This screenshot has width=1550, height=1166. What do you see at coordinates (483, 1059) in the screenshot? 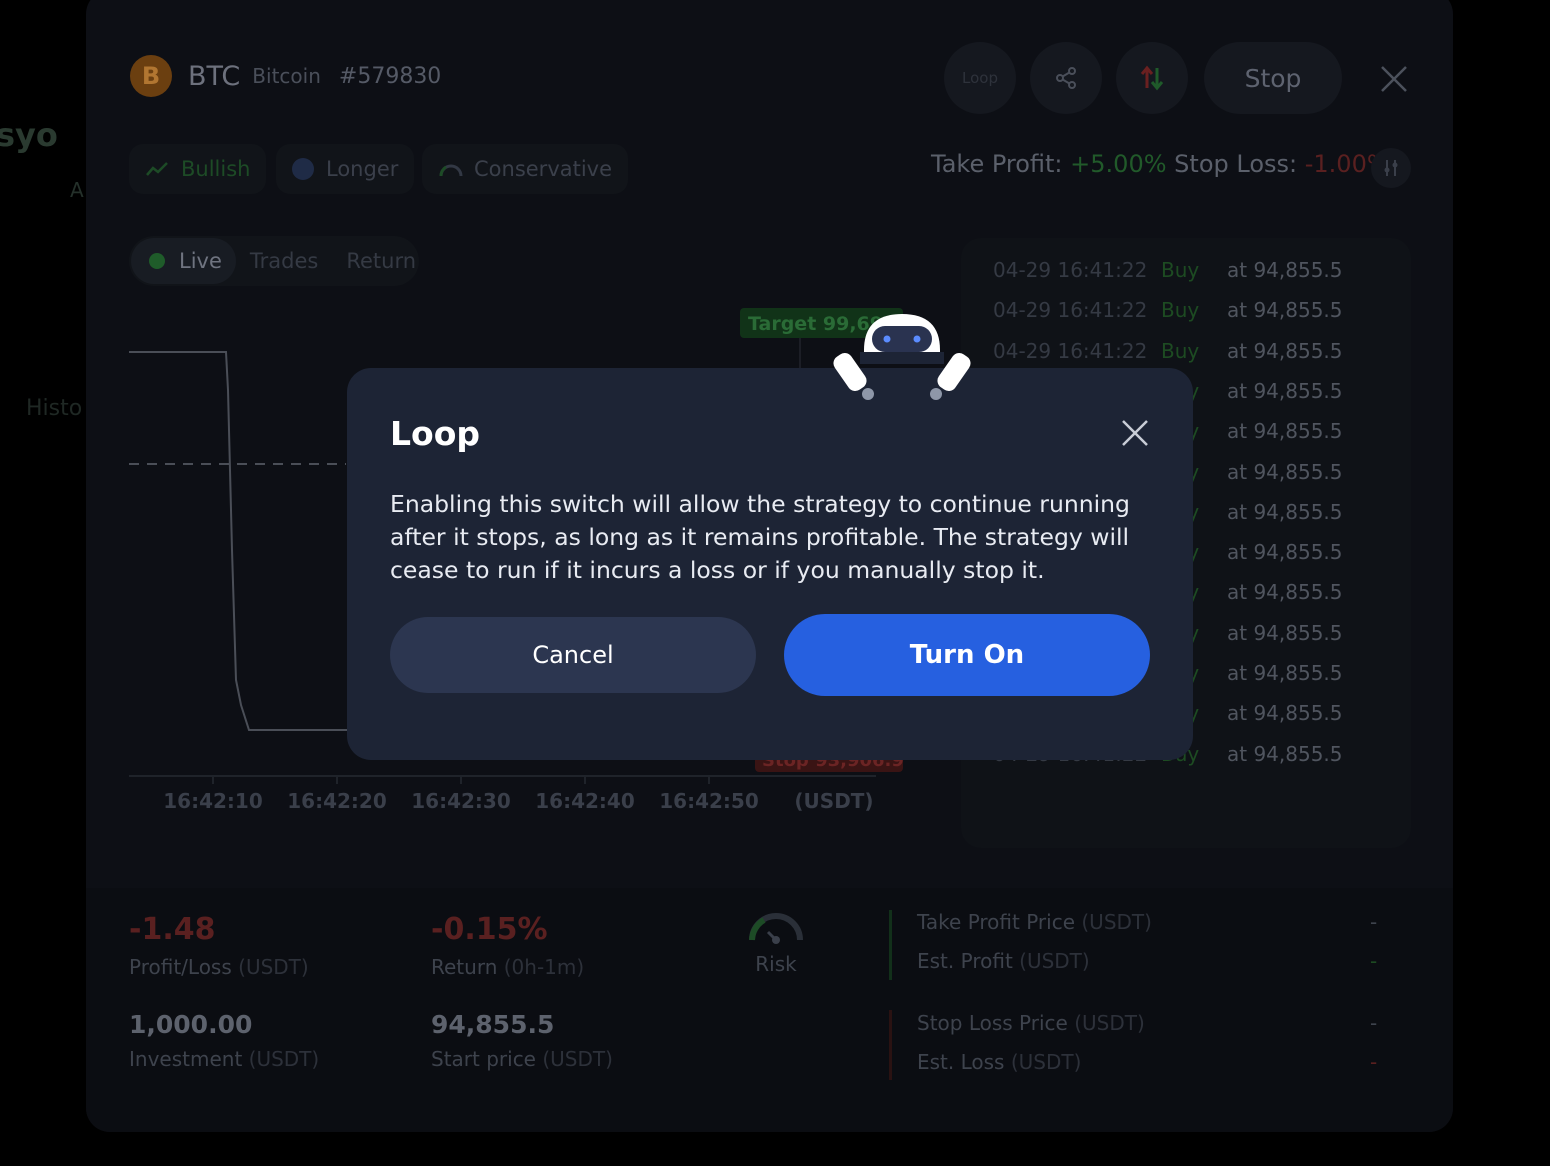
I see `start-price-label: Start price` at bounding box center [483, 1059].